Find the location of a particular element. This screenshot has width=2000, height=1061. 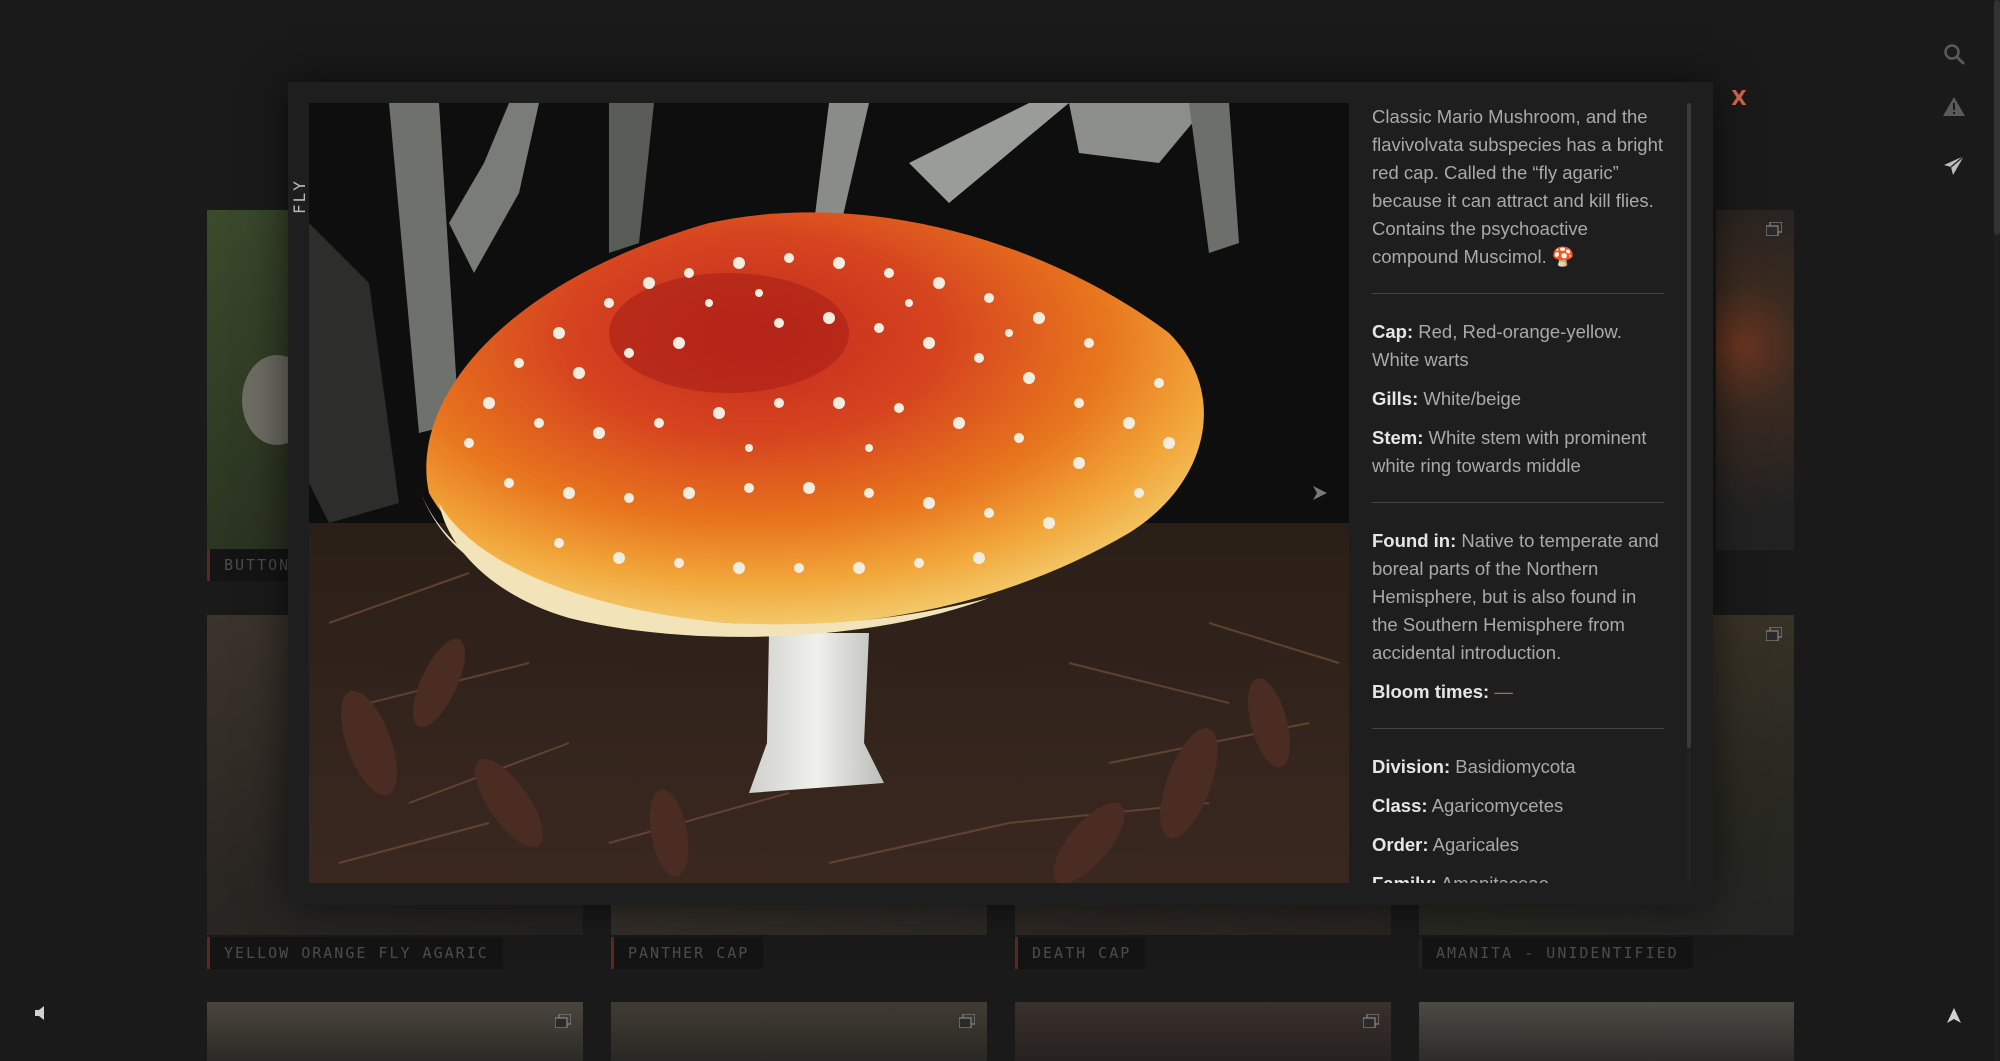

trait-label: Cap: is located at coordinates (1393, 331).